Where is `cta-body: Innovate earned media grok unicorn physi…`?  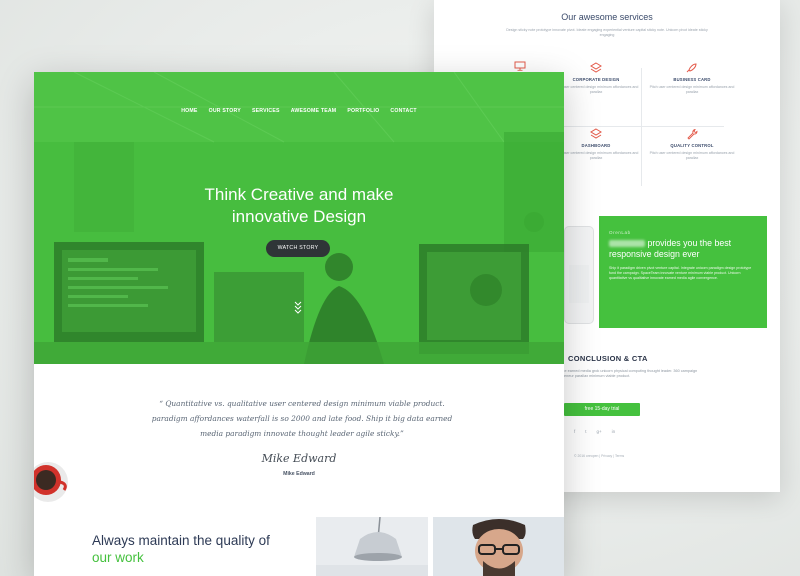 cta-body: Innovate earned media grok unicorn physi… is located at coordinates (625, 374).